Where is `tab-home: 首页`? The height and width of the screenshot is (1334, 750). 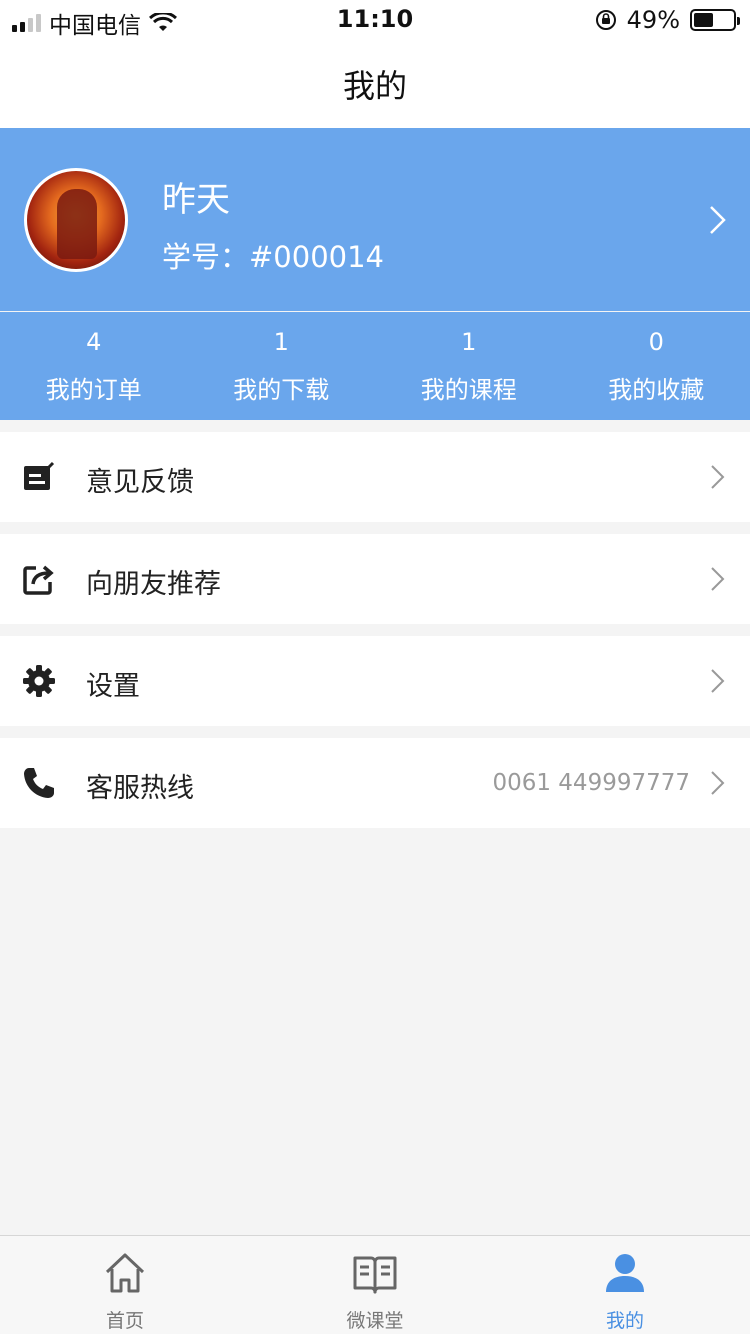 tab-home: 首页 is located at coordinates (125, 1285).